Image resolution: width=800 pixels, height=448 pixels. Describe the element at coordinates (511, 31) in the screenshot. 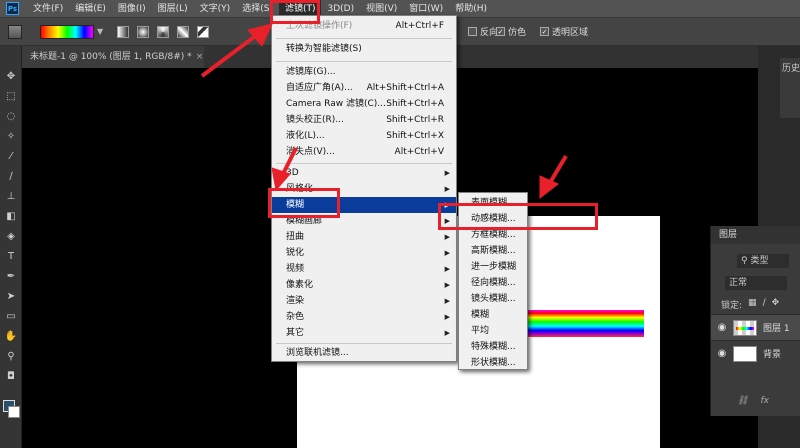

I see `dither-option: ✓ 仿色` at that location.